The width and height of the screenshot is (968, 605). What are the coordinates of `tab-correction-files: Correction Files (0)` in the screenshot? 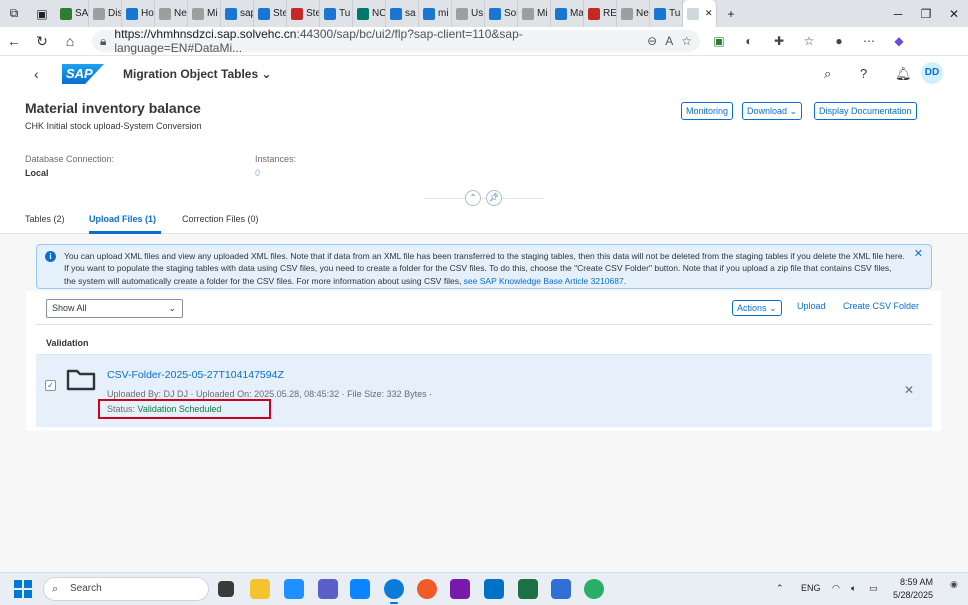 It's located at (220, 219).